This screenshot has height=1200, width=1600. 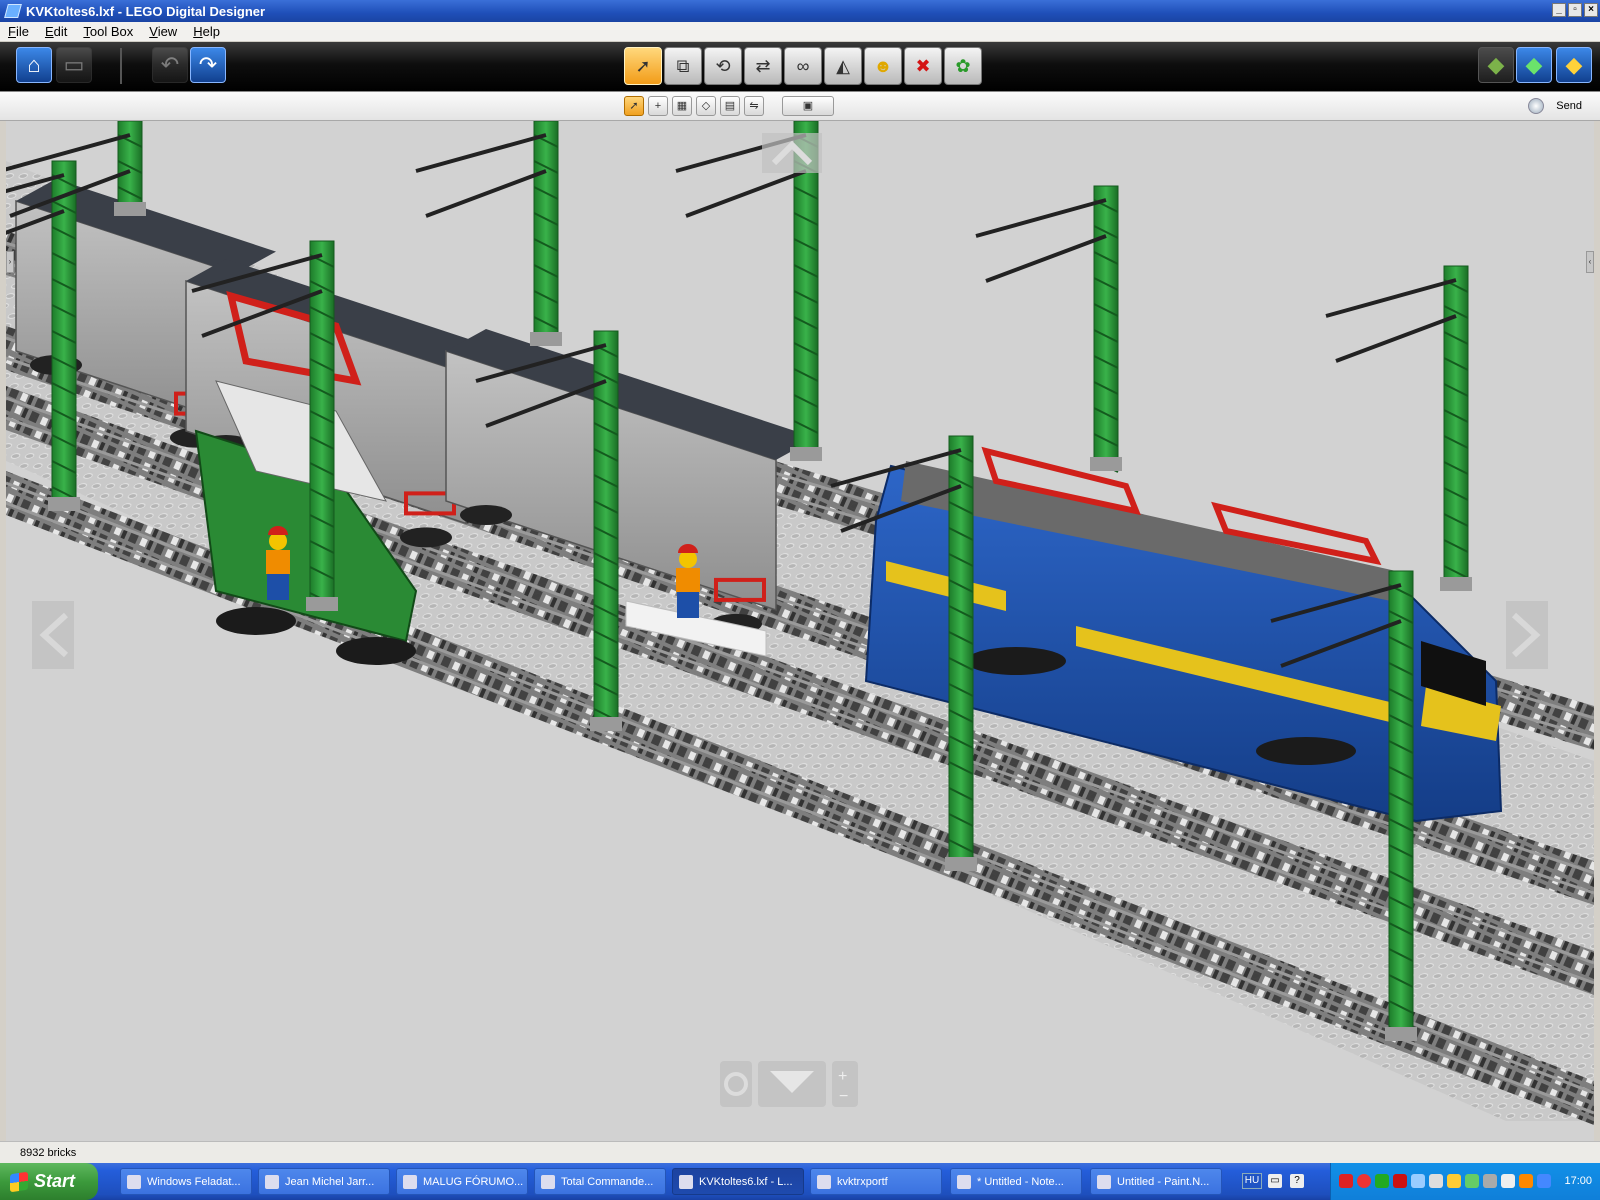 What do you see at coordinates (1400, 1181) in the screenshot?
I see `media-icon` at bounding box center [1400, 1181].